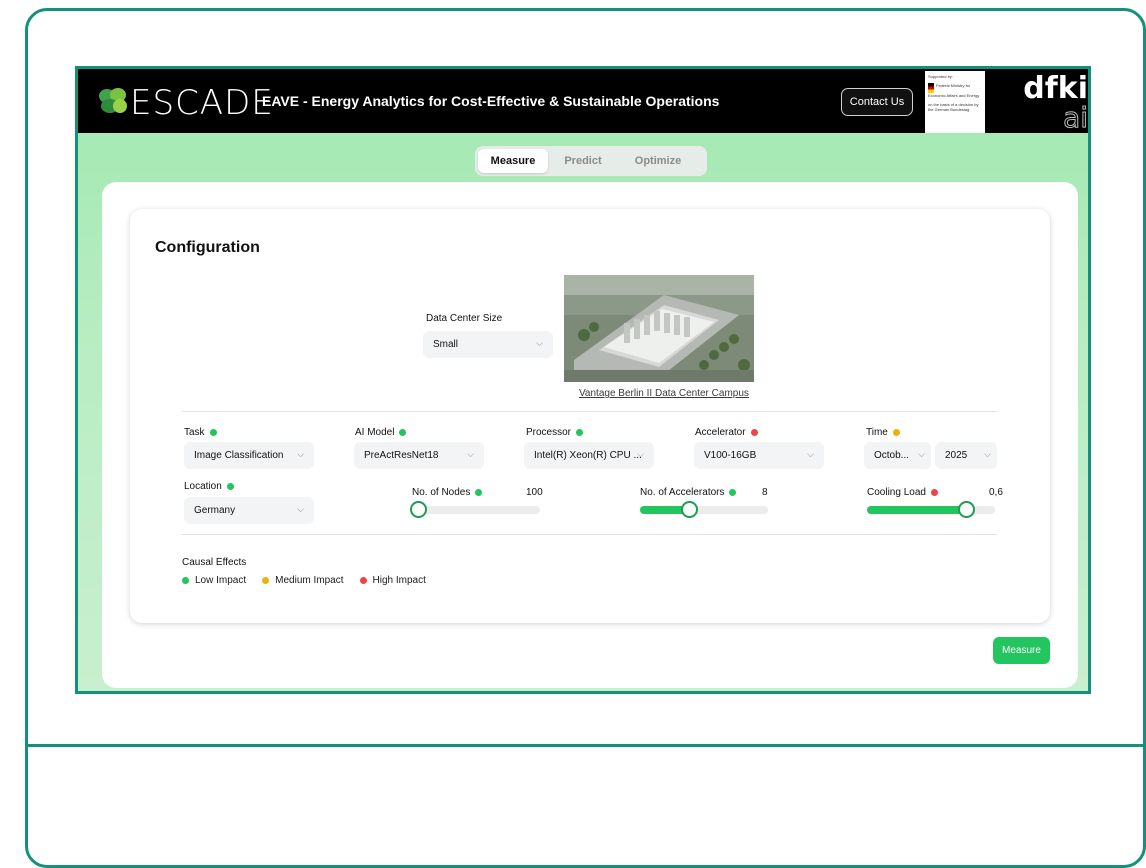 Image resolution: width=1146 pixels, height=868 pixels. What do you see at coordinates (589, 411) in the screenshot?
I see `divider-top` at bounding box center [589, 411].